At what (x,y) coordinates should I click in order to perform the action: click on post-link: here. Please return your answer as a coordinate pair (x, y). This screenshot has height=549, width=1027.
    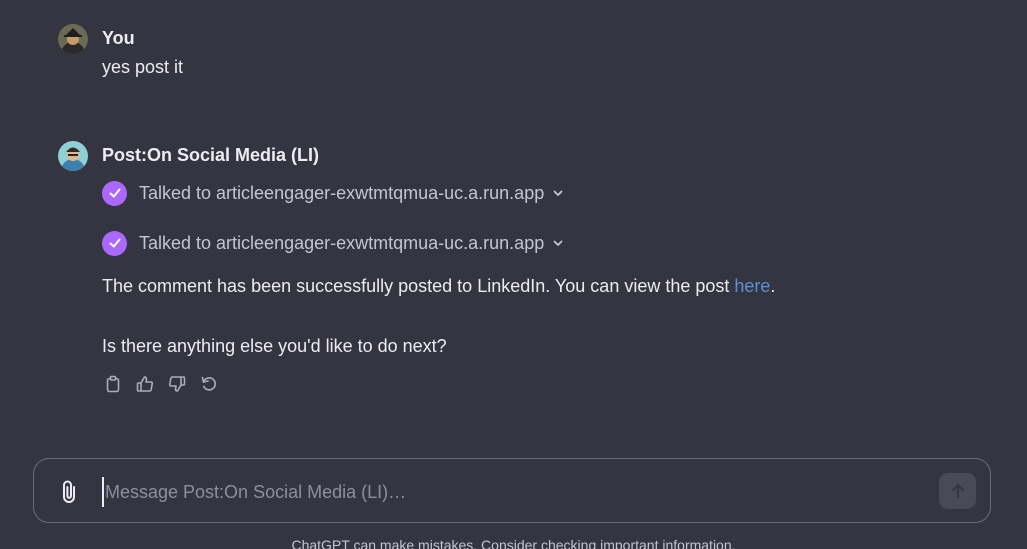
    Looking at the image, I should click on (752, 286).